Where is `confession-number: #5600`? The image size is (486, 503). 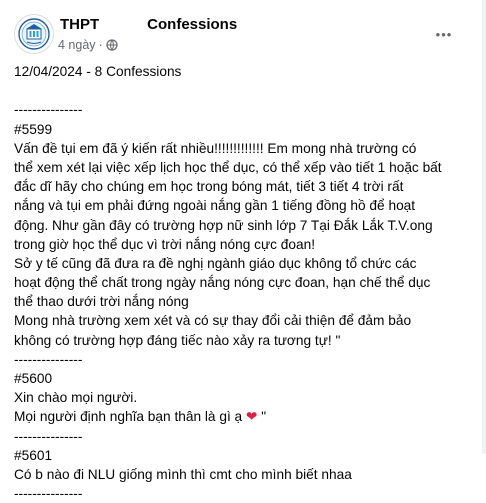 confession-number: #5600 is located at coordinates (33, 378).